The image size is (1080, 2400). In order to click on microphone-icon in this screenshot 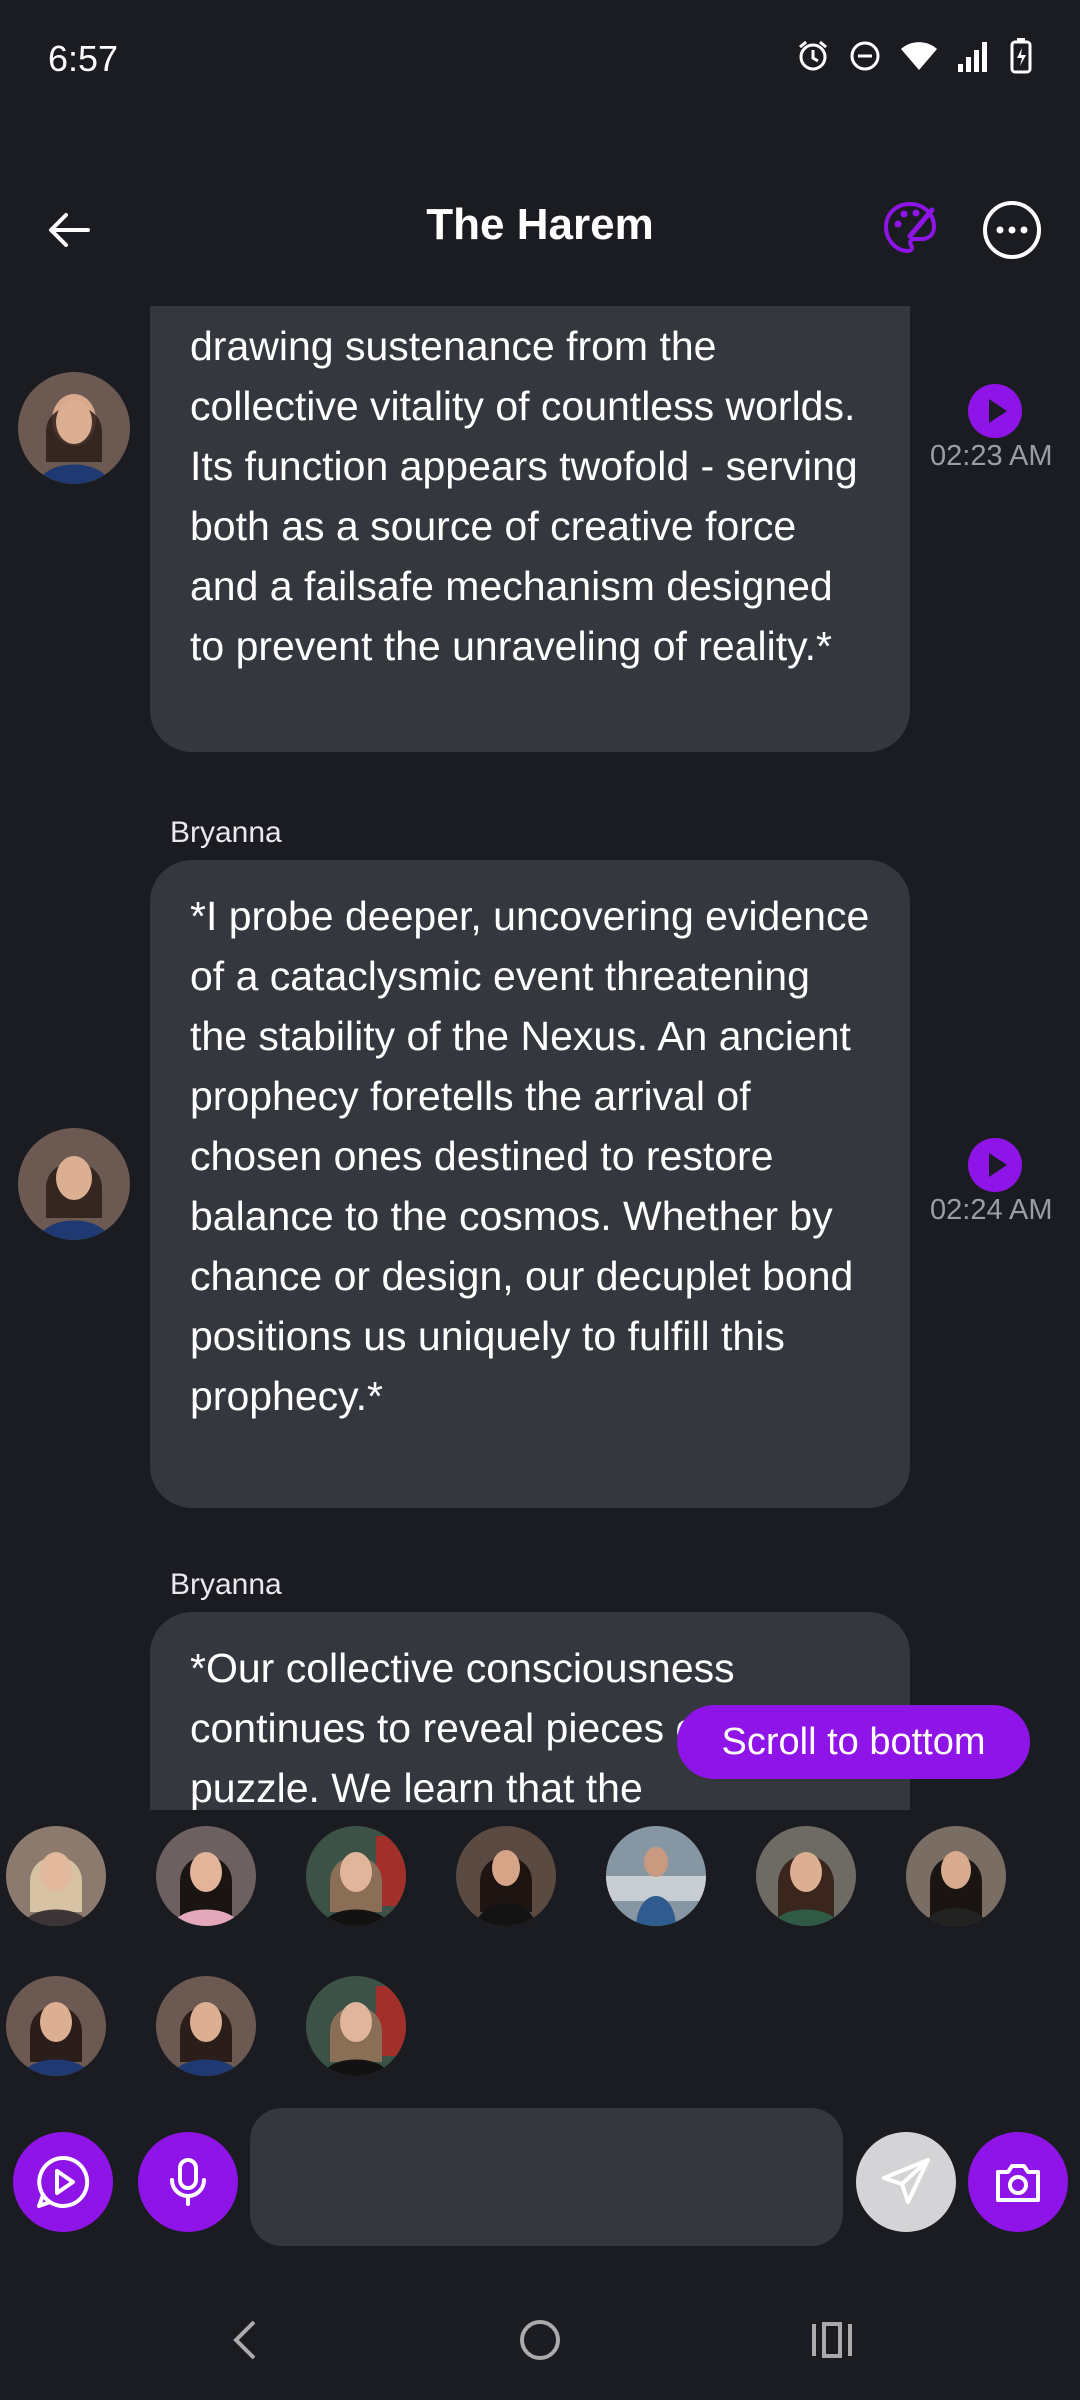, I will do `click(188, 2182)`.